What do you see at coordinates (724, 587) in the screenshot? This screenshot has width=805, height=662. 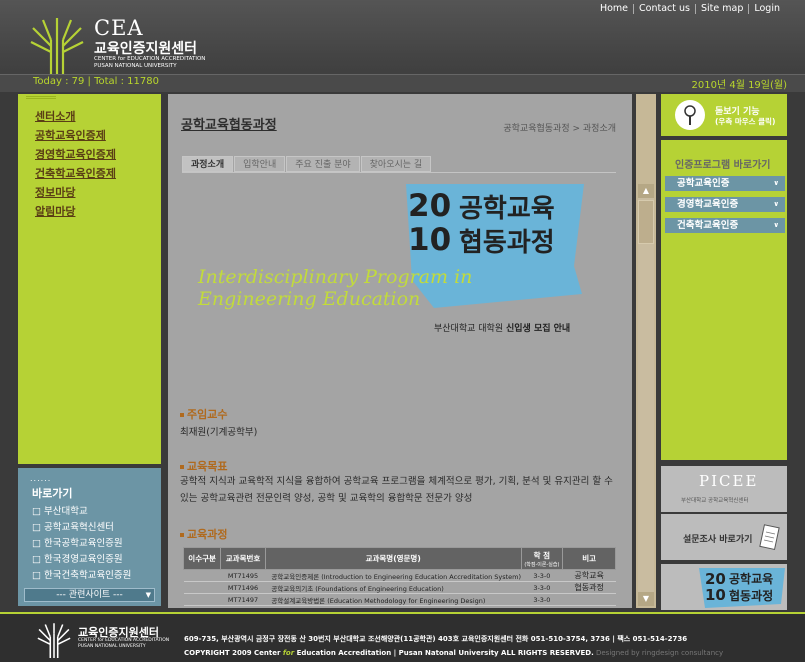 I see `program-promo-banner: 20 10 공학교육 협동과정` at bounding box center [724, 587].